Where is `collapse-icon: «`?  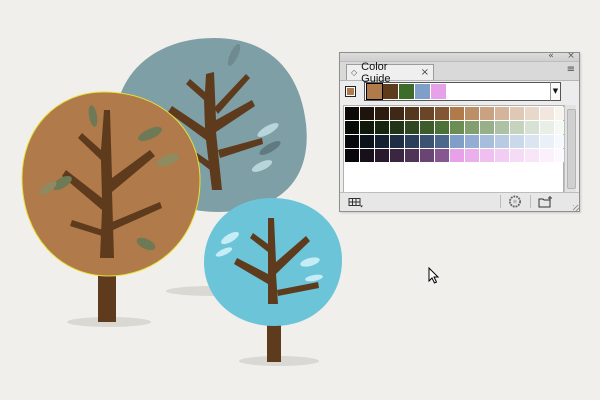 collapse-icon: « is located at coordinates (551, 56).